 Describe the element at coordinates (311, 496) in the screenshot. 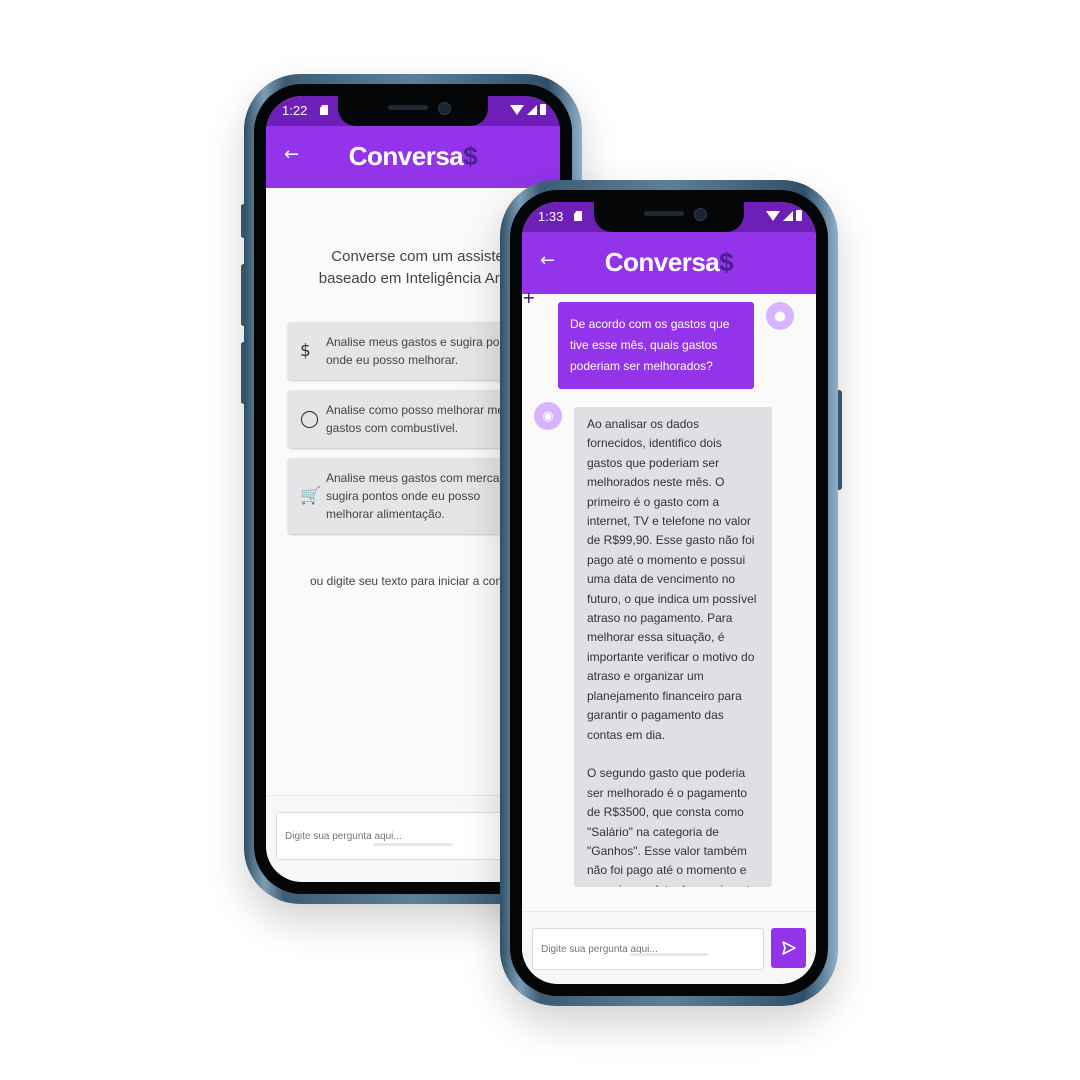

I see `cart-icon: 🛒` at that location.